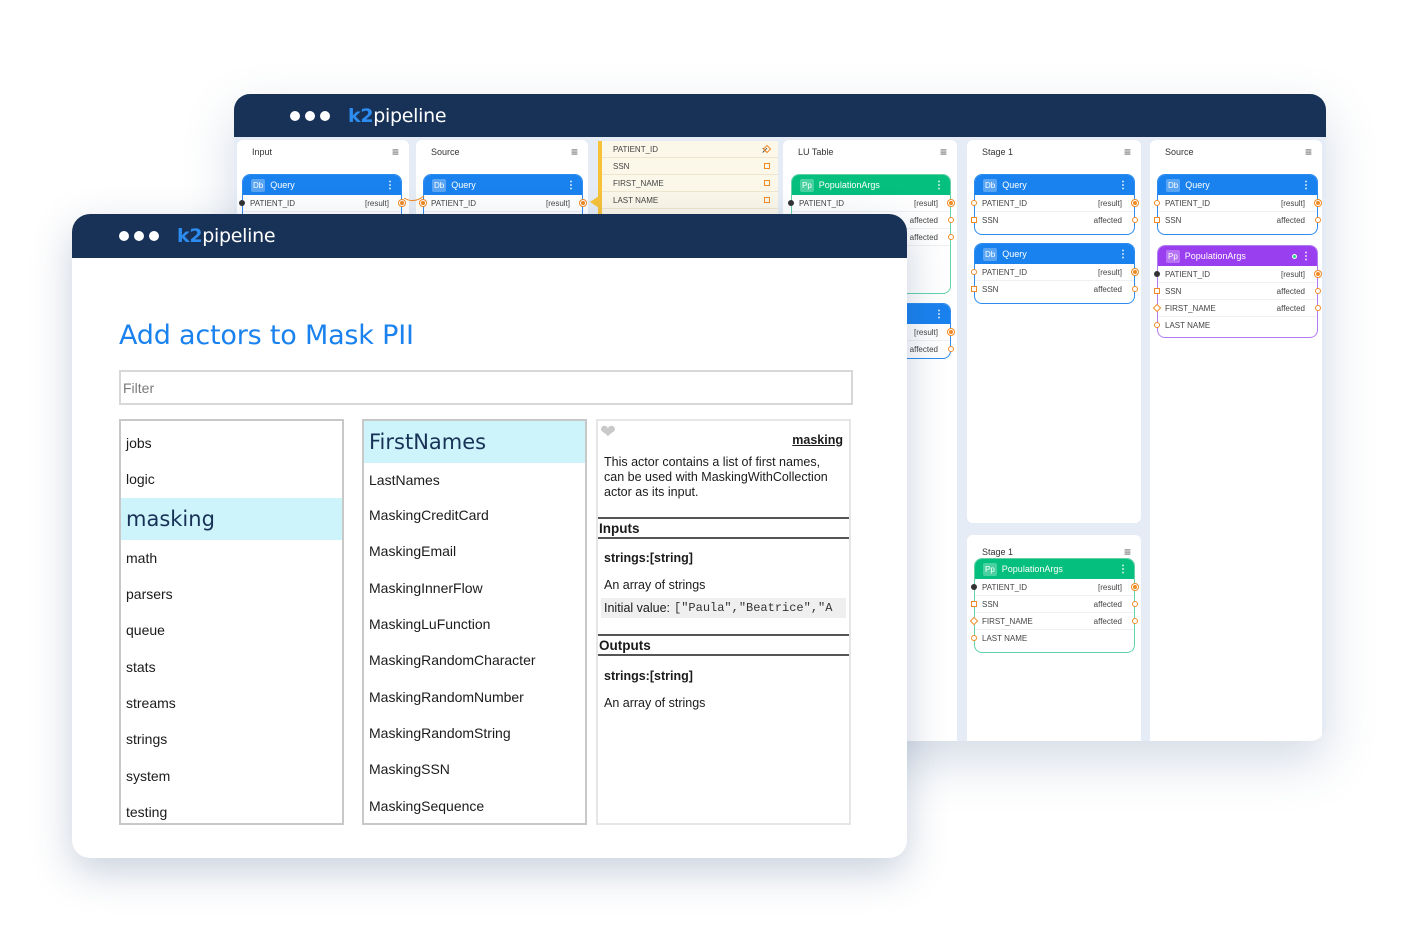 The image size is (1415, 946). Describe the element at coordinates (474, 624) in the screenshot. I see `actor-item: MaskingLuFunction` at that location.